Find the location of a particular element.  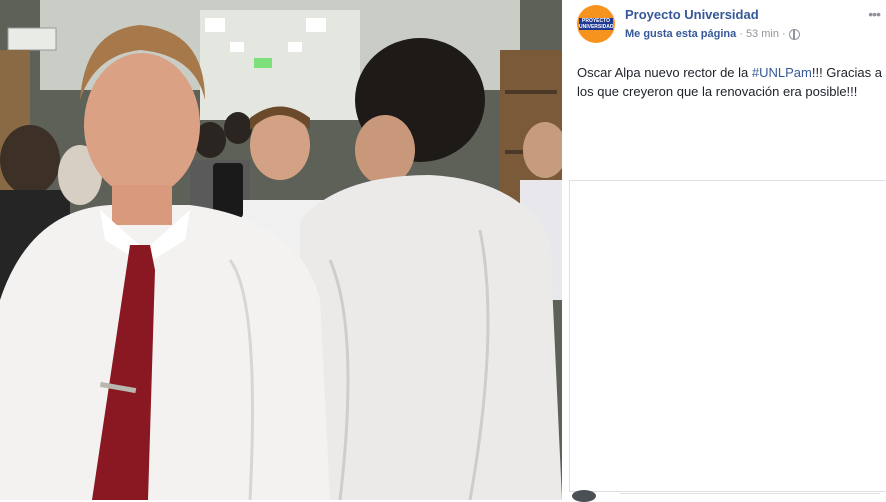

like-page-link: Me gusta esta página is located at coordinates (680, 34).